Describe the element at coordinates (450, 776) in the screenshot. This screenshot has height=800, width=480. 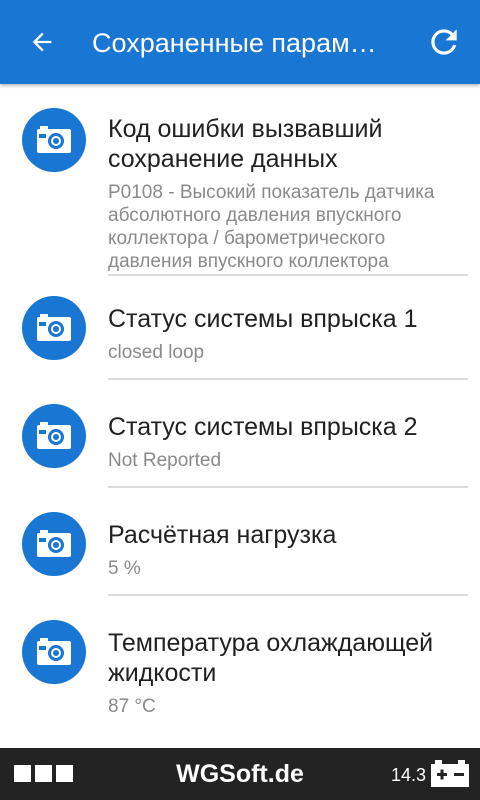
I see `battery-icon` at that location.